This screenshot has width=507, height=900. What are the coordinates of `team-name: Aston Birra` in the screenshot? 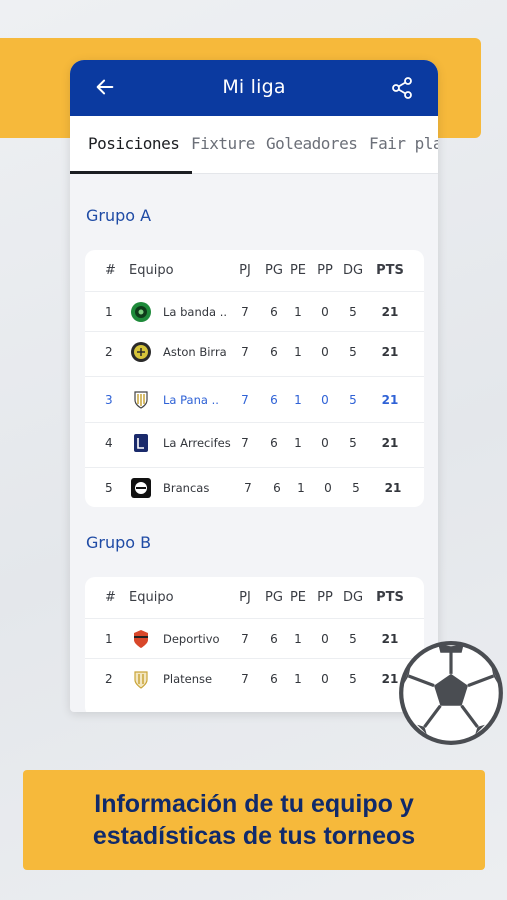 It's located at (195, 352).